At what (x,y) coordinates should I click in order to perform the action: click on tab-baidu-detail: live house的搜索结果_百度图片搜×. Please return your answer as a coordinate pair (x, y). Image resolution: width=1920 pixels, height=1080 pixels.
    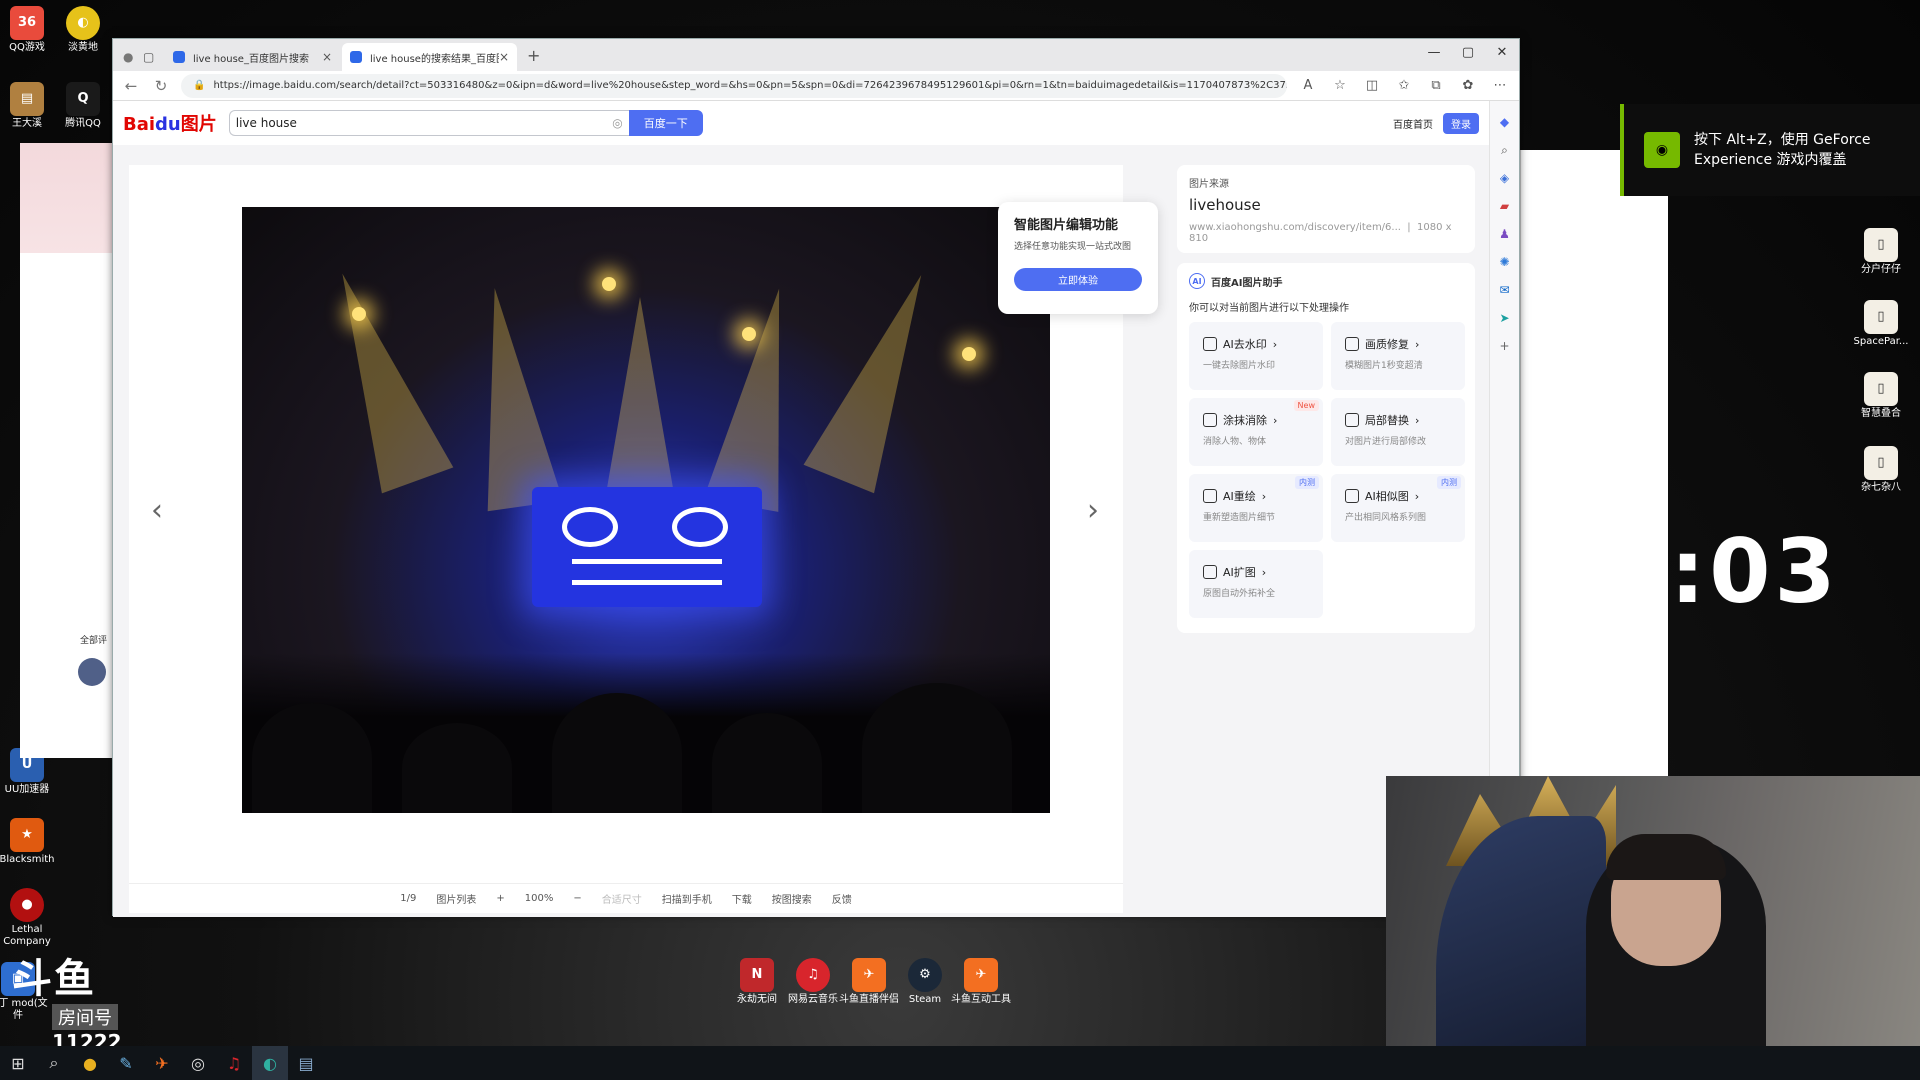
    Looking at the image, I should click on (429, 57).